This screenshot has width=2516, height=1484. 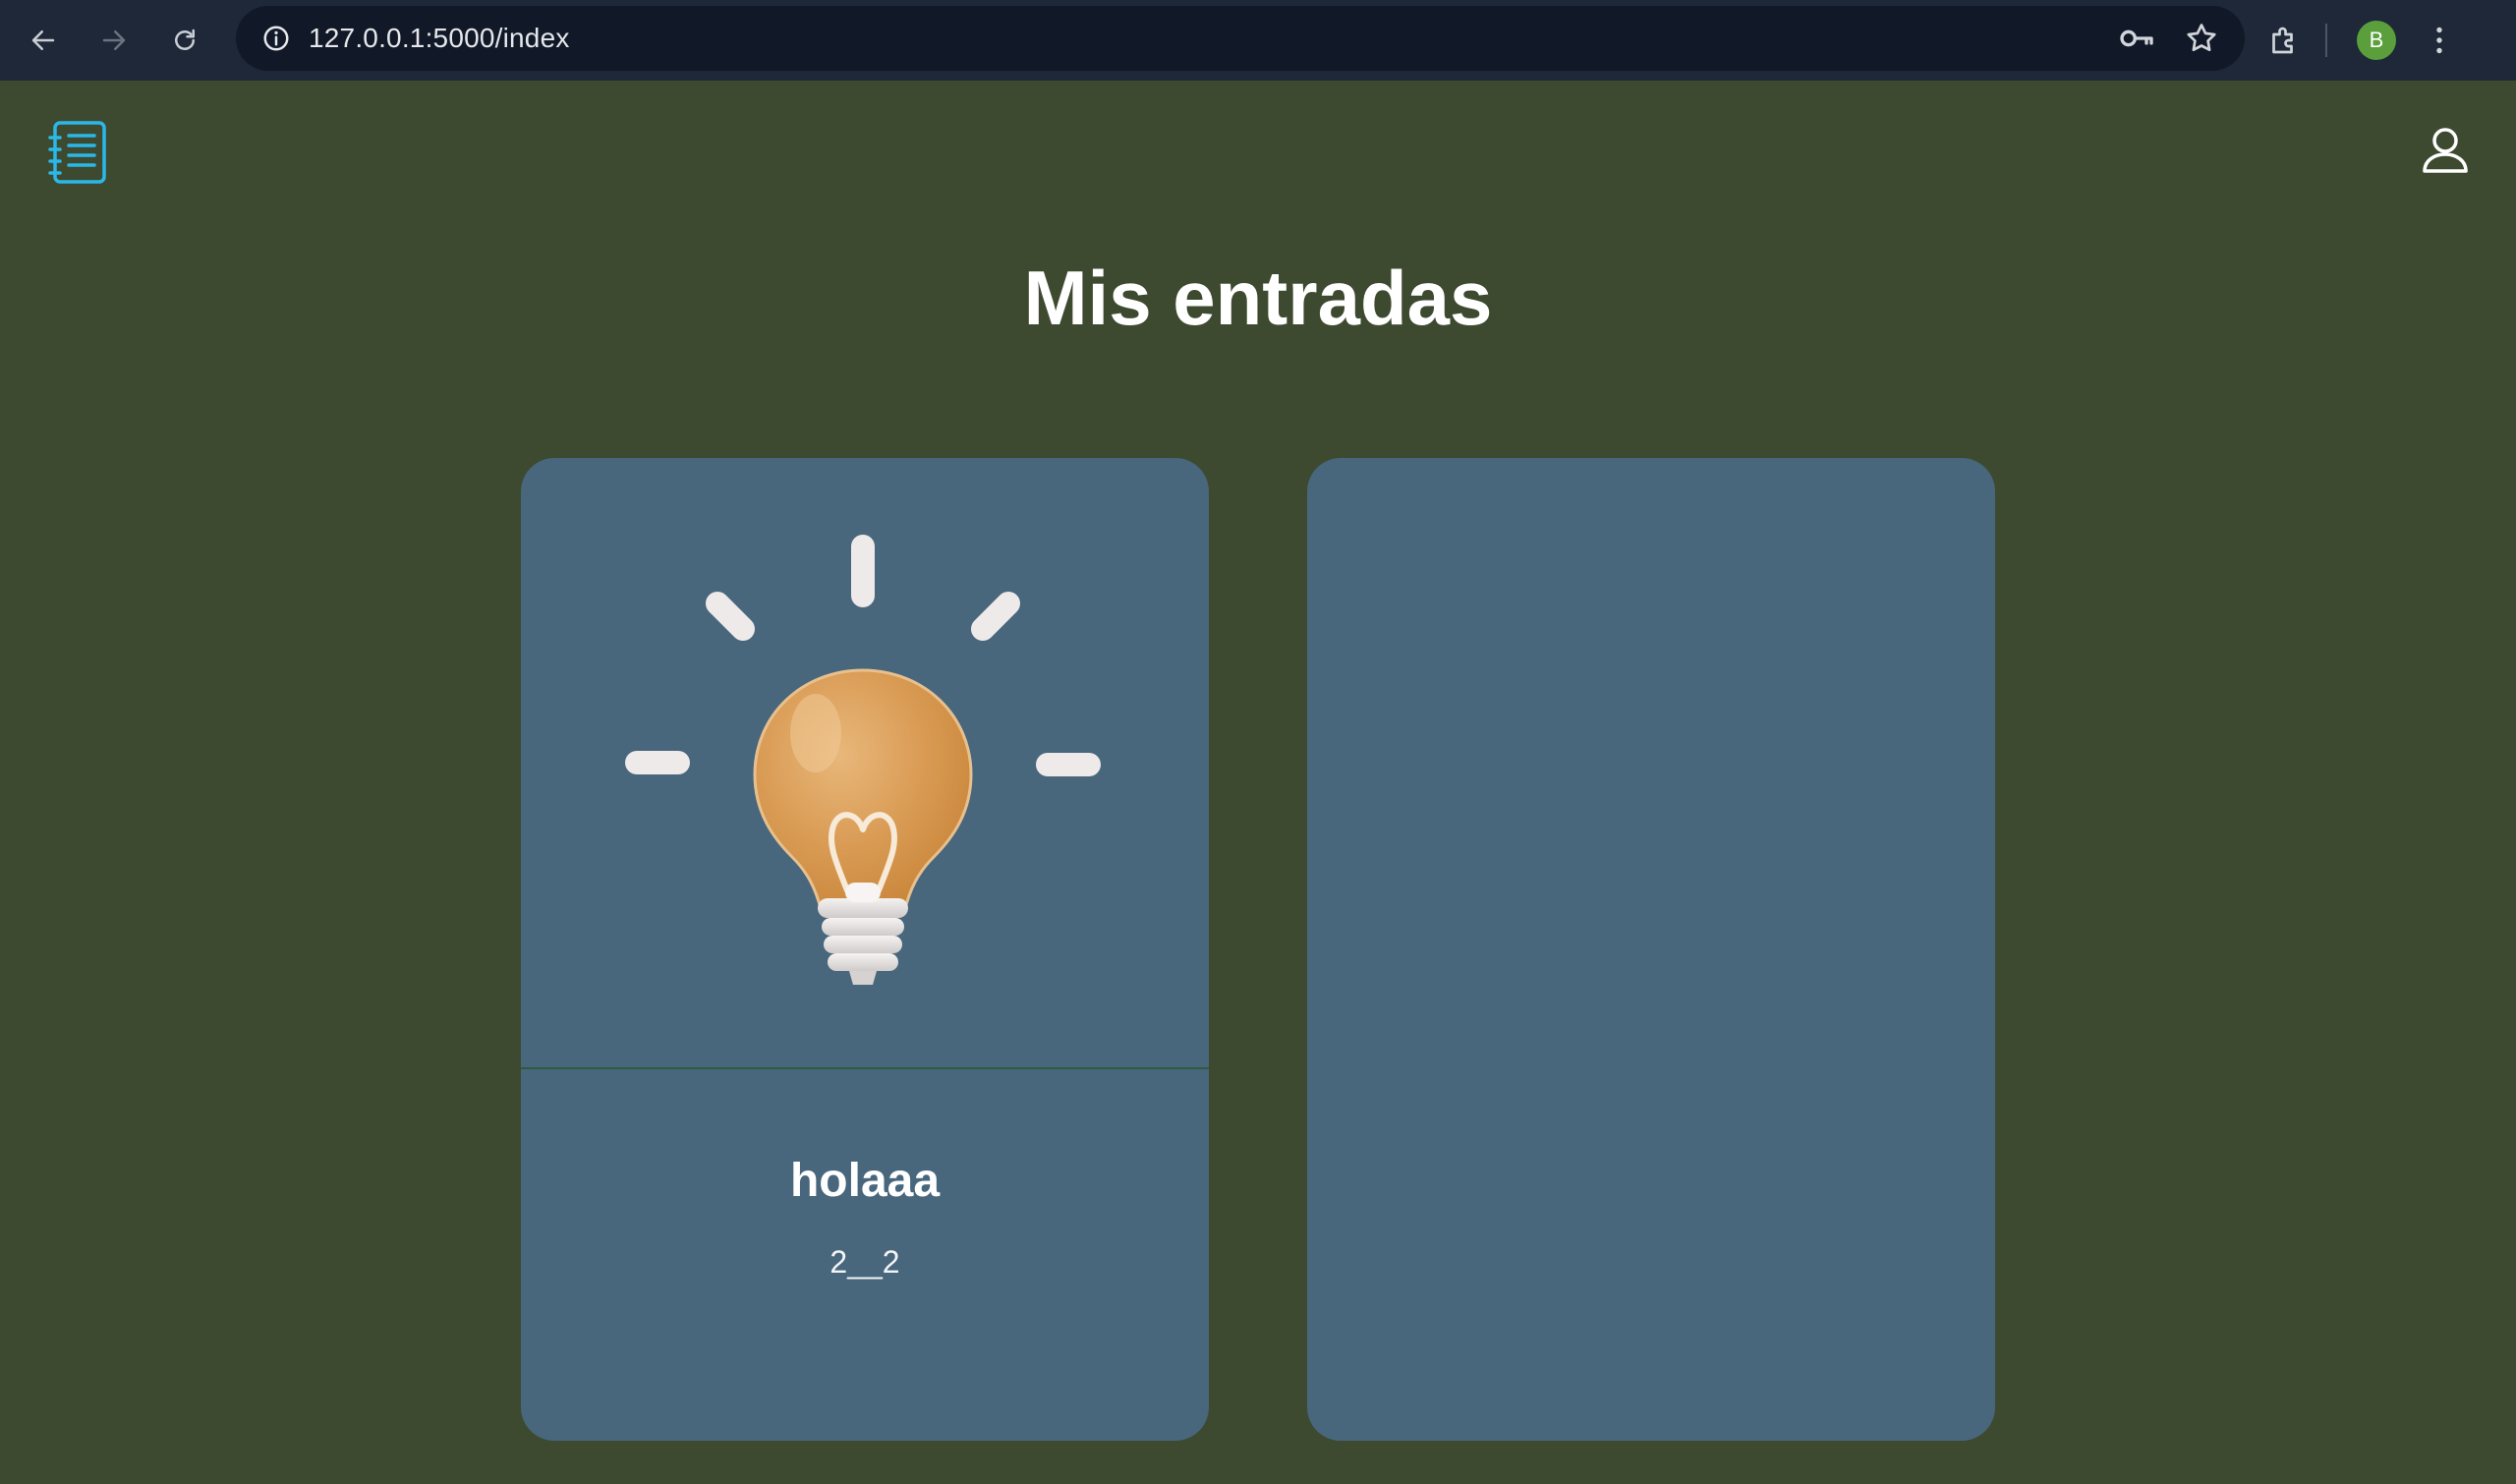 What do you see at coordinates (77, 152) in the screenshot?
I see `notebook-list-icon` at bounding box center [77, 152].